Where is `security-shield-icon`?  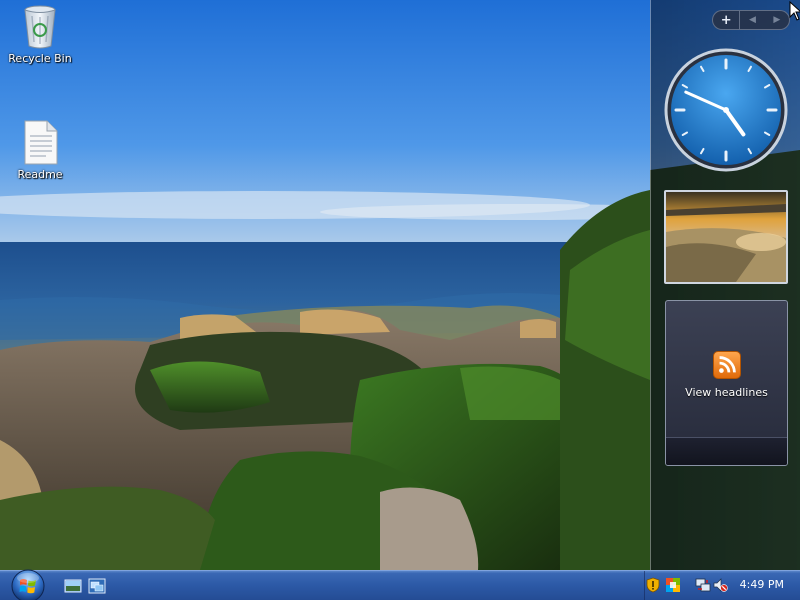
security-shield-icon is located at coordinates (653, 585).